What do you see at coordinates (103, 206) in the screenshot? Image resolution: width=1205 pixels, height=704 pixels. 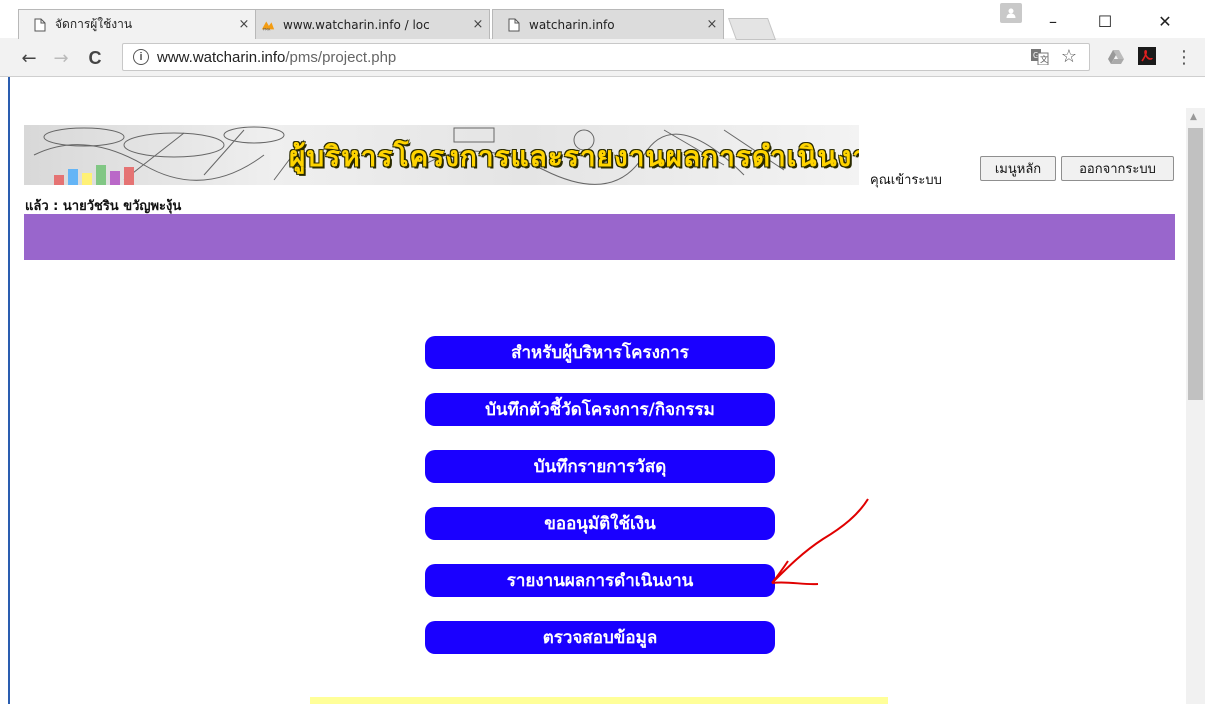 I see `logged-in-user: แล้ว : นายวัชริน ขวัญพะงุ้น` at bounding box center [103, 206].